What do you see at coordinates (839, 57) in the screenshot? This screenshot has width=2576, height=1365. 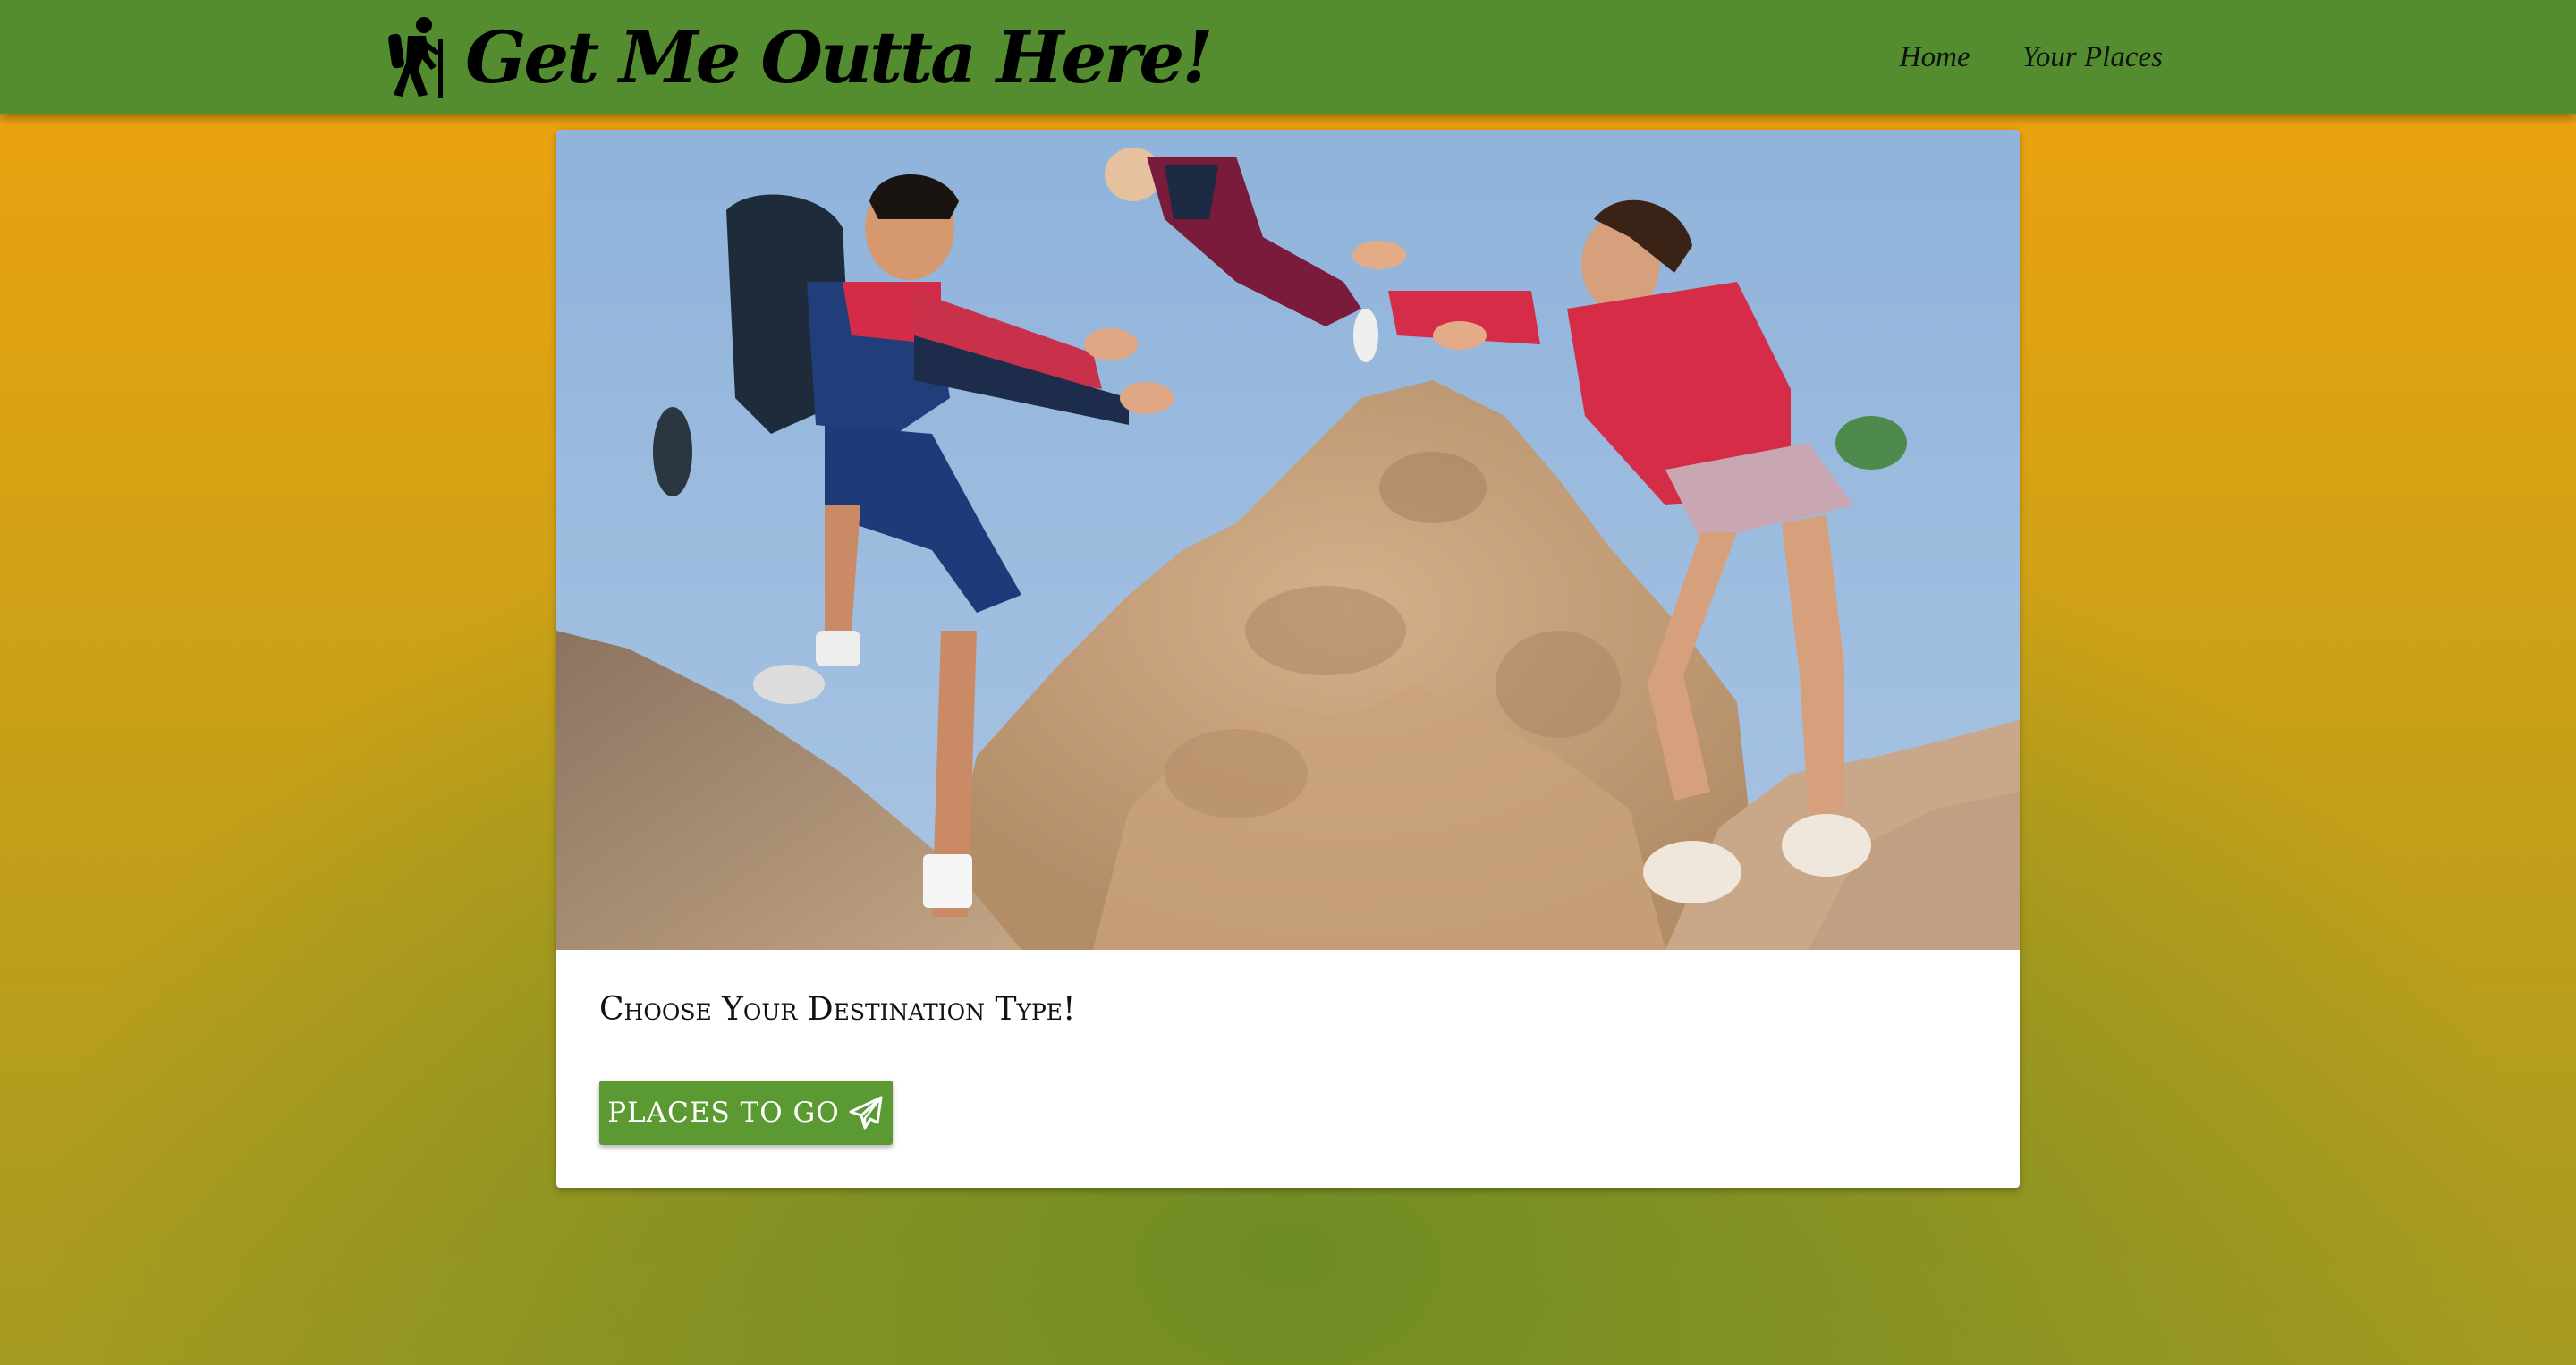 I see `site-title: Get Me Outta Here!` at bounding box center [839, 57].